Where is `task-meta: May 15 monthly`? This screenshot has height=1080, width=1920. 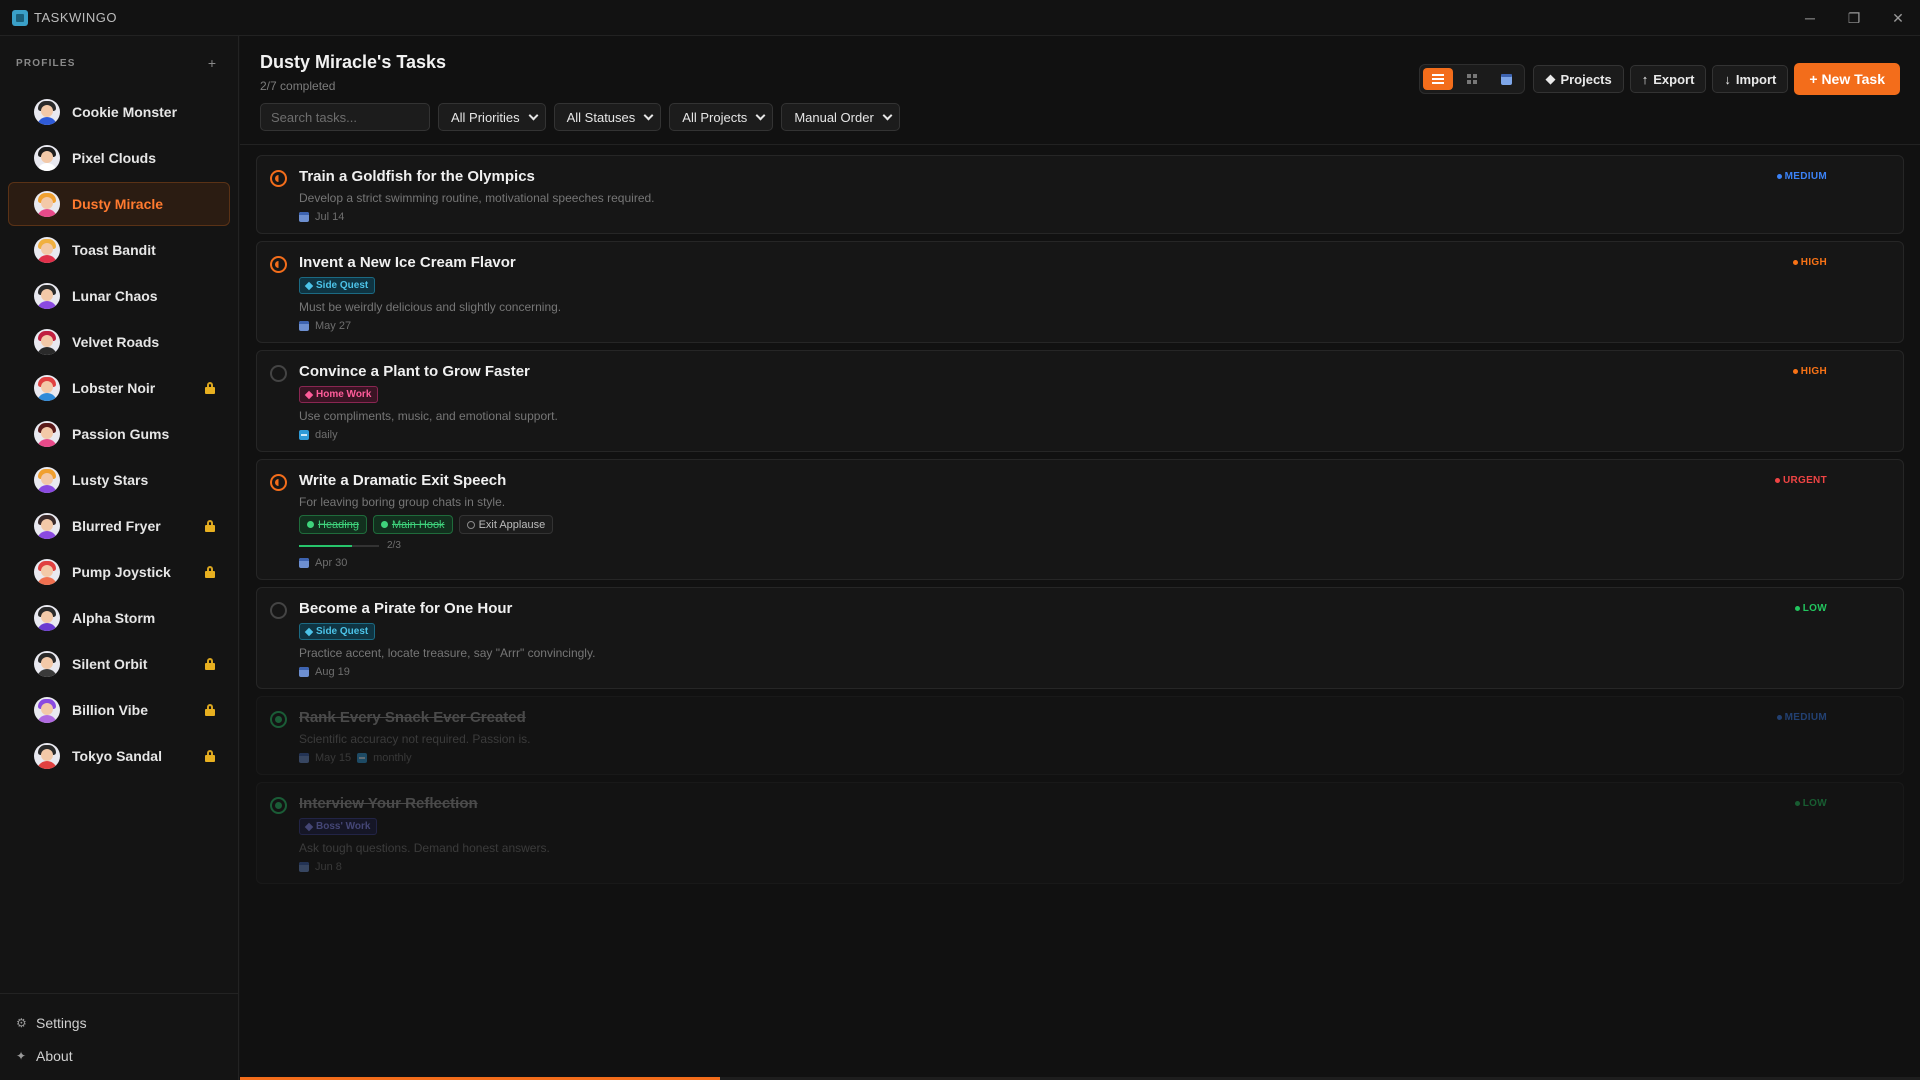 task-meta: May 15 monthly is located at coordinates (1093, 758).